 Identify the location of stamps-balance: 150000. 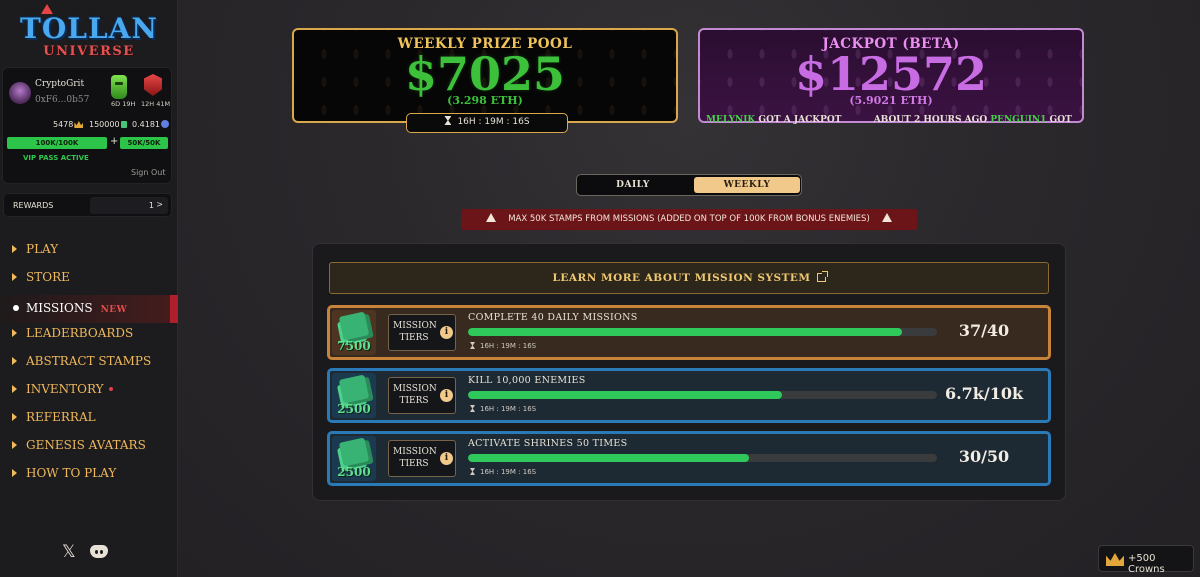
(108, 124).